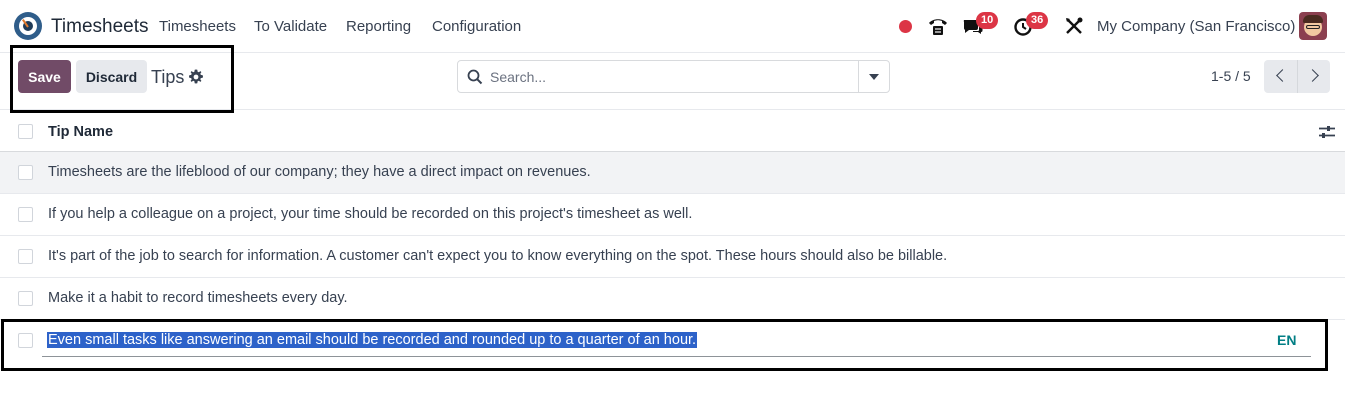 This screenshot has width=1345, height=406. What do you see at coordinates (1231, 76) in the screenshot?
I see `pager-value: 1-5 / 5` at bounding box center [1231, 76].